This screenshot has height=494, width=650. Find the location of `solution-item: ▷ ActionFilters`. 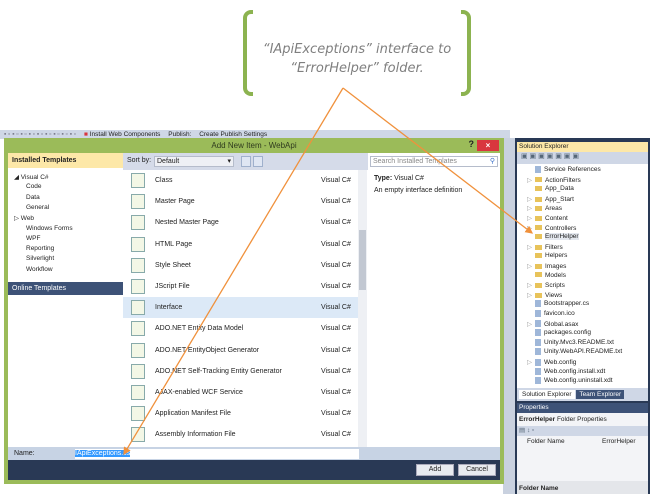

solution-item: ▷ ActionFilters is located at coordinates (554, 180).